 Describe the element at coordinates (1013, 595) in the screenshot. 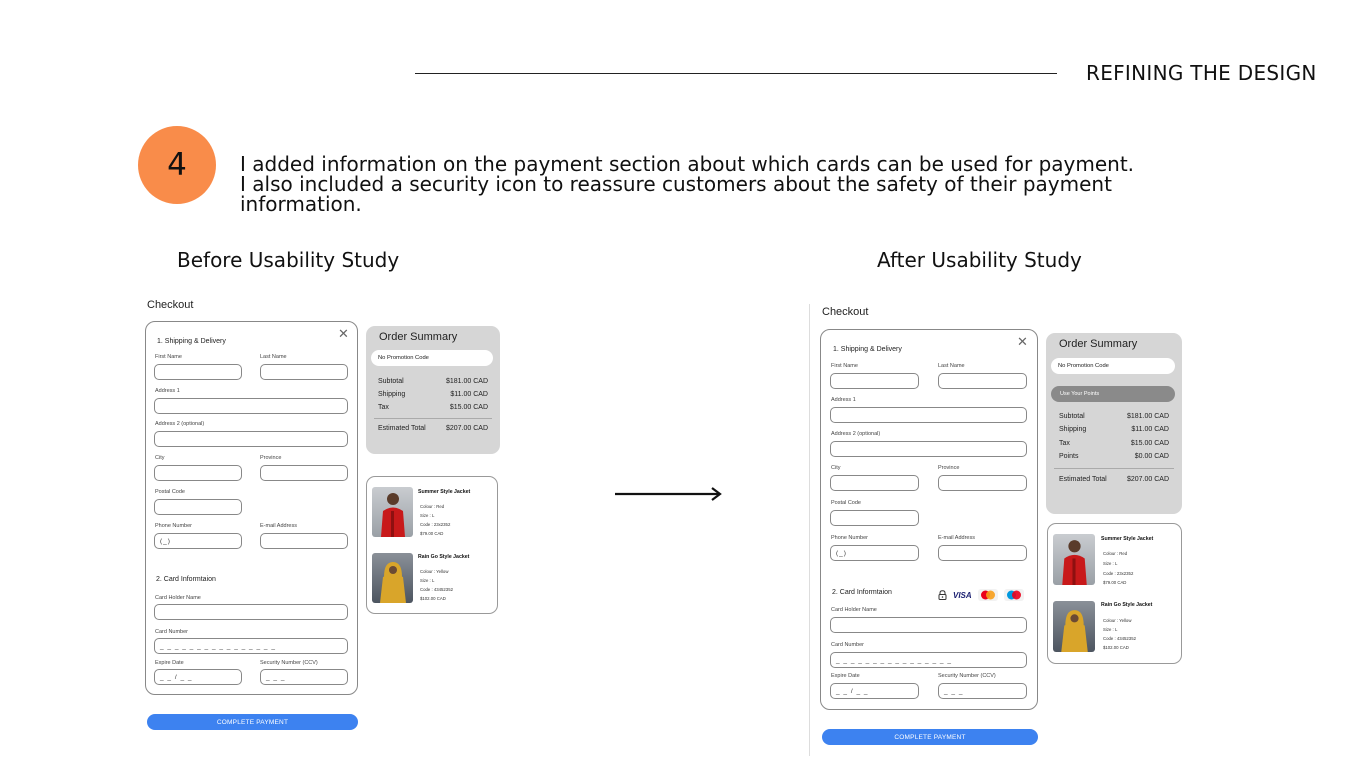

I see `maestro-icon` at that location.